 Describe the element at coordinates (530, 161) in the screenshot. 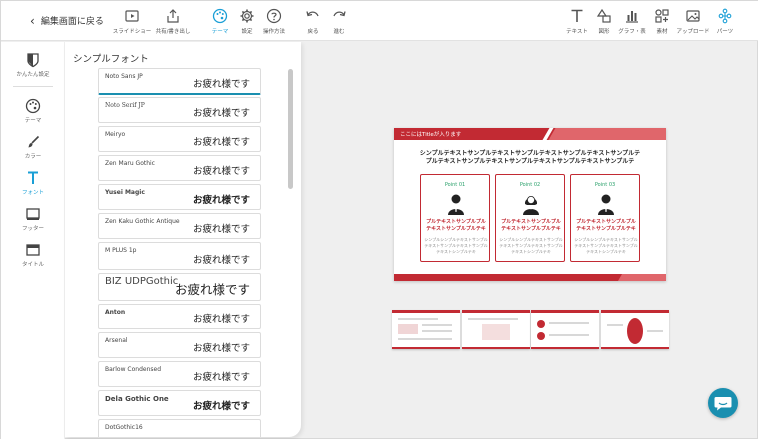

I see `slide-body-line: プルテキストサンプルテキストサンプルテキストサンプルテキストサンプルテ` at that location.